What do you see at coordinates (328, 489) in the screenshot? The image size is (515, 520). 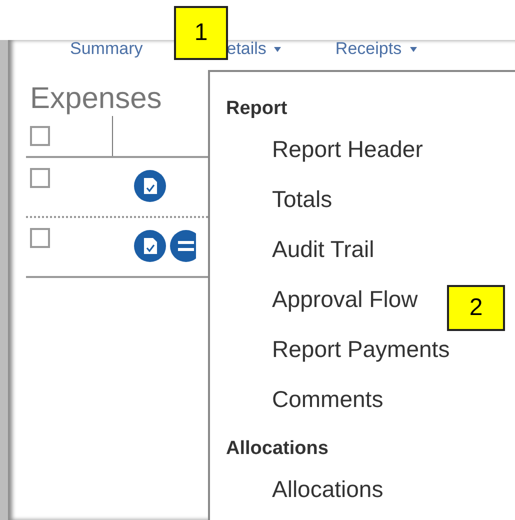 I see `menu-item: Allocations` at bounding box center [328, 489].